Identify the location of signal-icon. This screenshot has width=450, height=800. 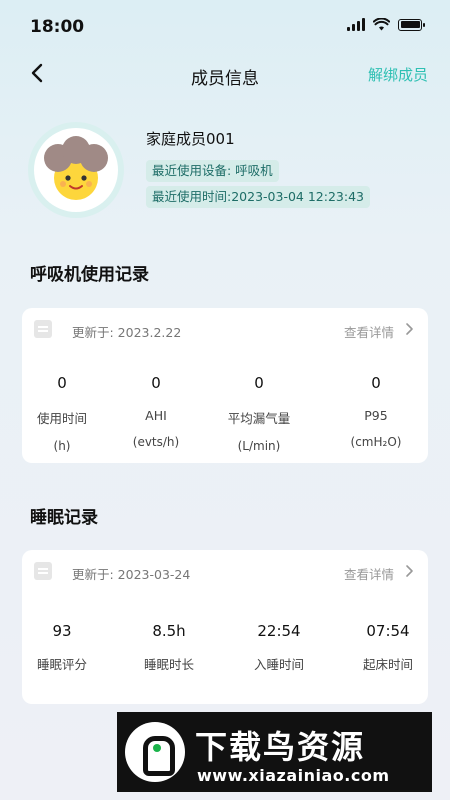
(356, 24).